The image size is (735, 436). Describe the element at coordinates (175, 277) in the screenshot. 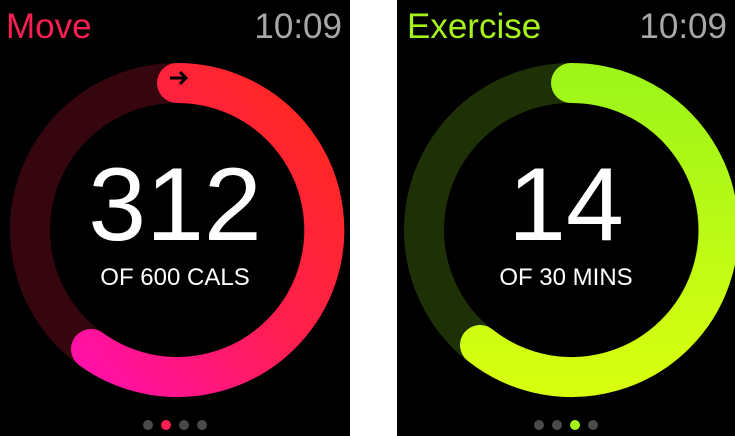

I see `move-goal: OF 600 CALS` at that location.